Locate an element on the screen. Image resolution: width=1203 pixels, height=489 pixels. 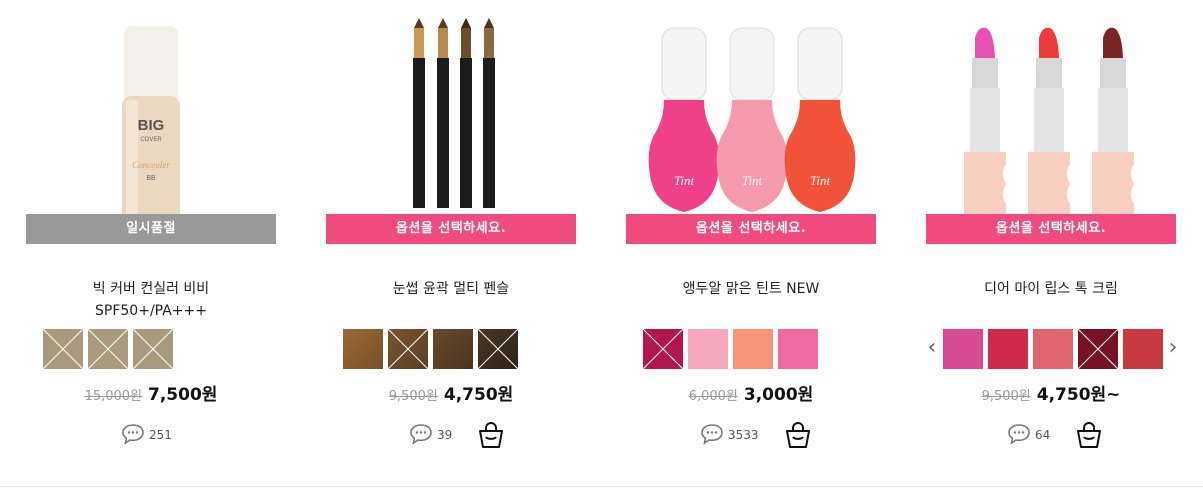
product-meta: 39 is located at coordinates (457, 435).